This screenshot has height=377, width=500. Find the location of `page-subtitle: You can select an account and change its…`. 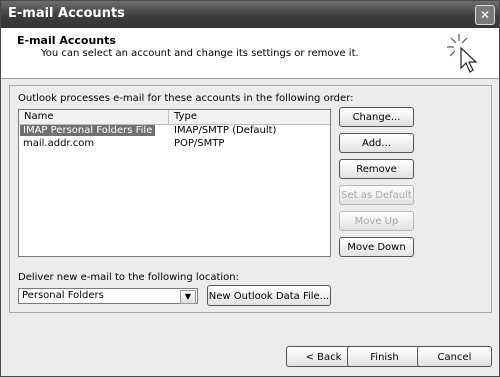

page-subtitle: You can select an account and change its… is located at coordinates (200, 53).